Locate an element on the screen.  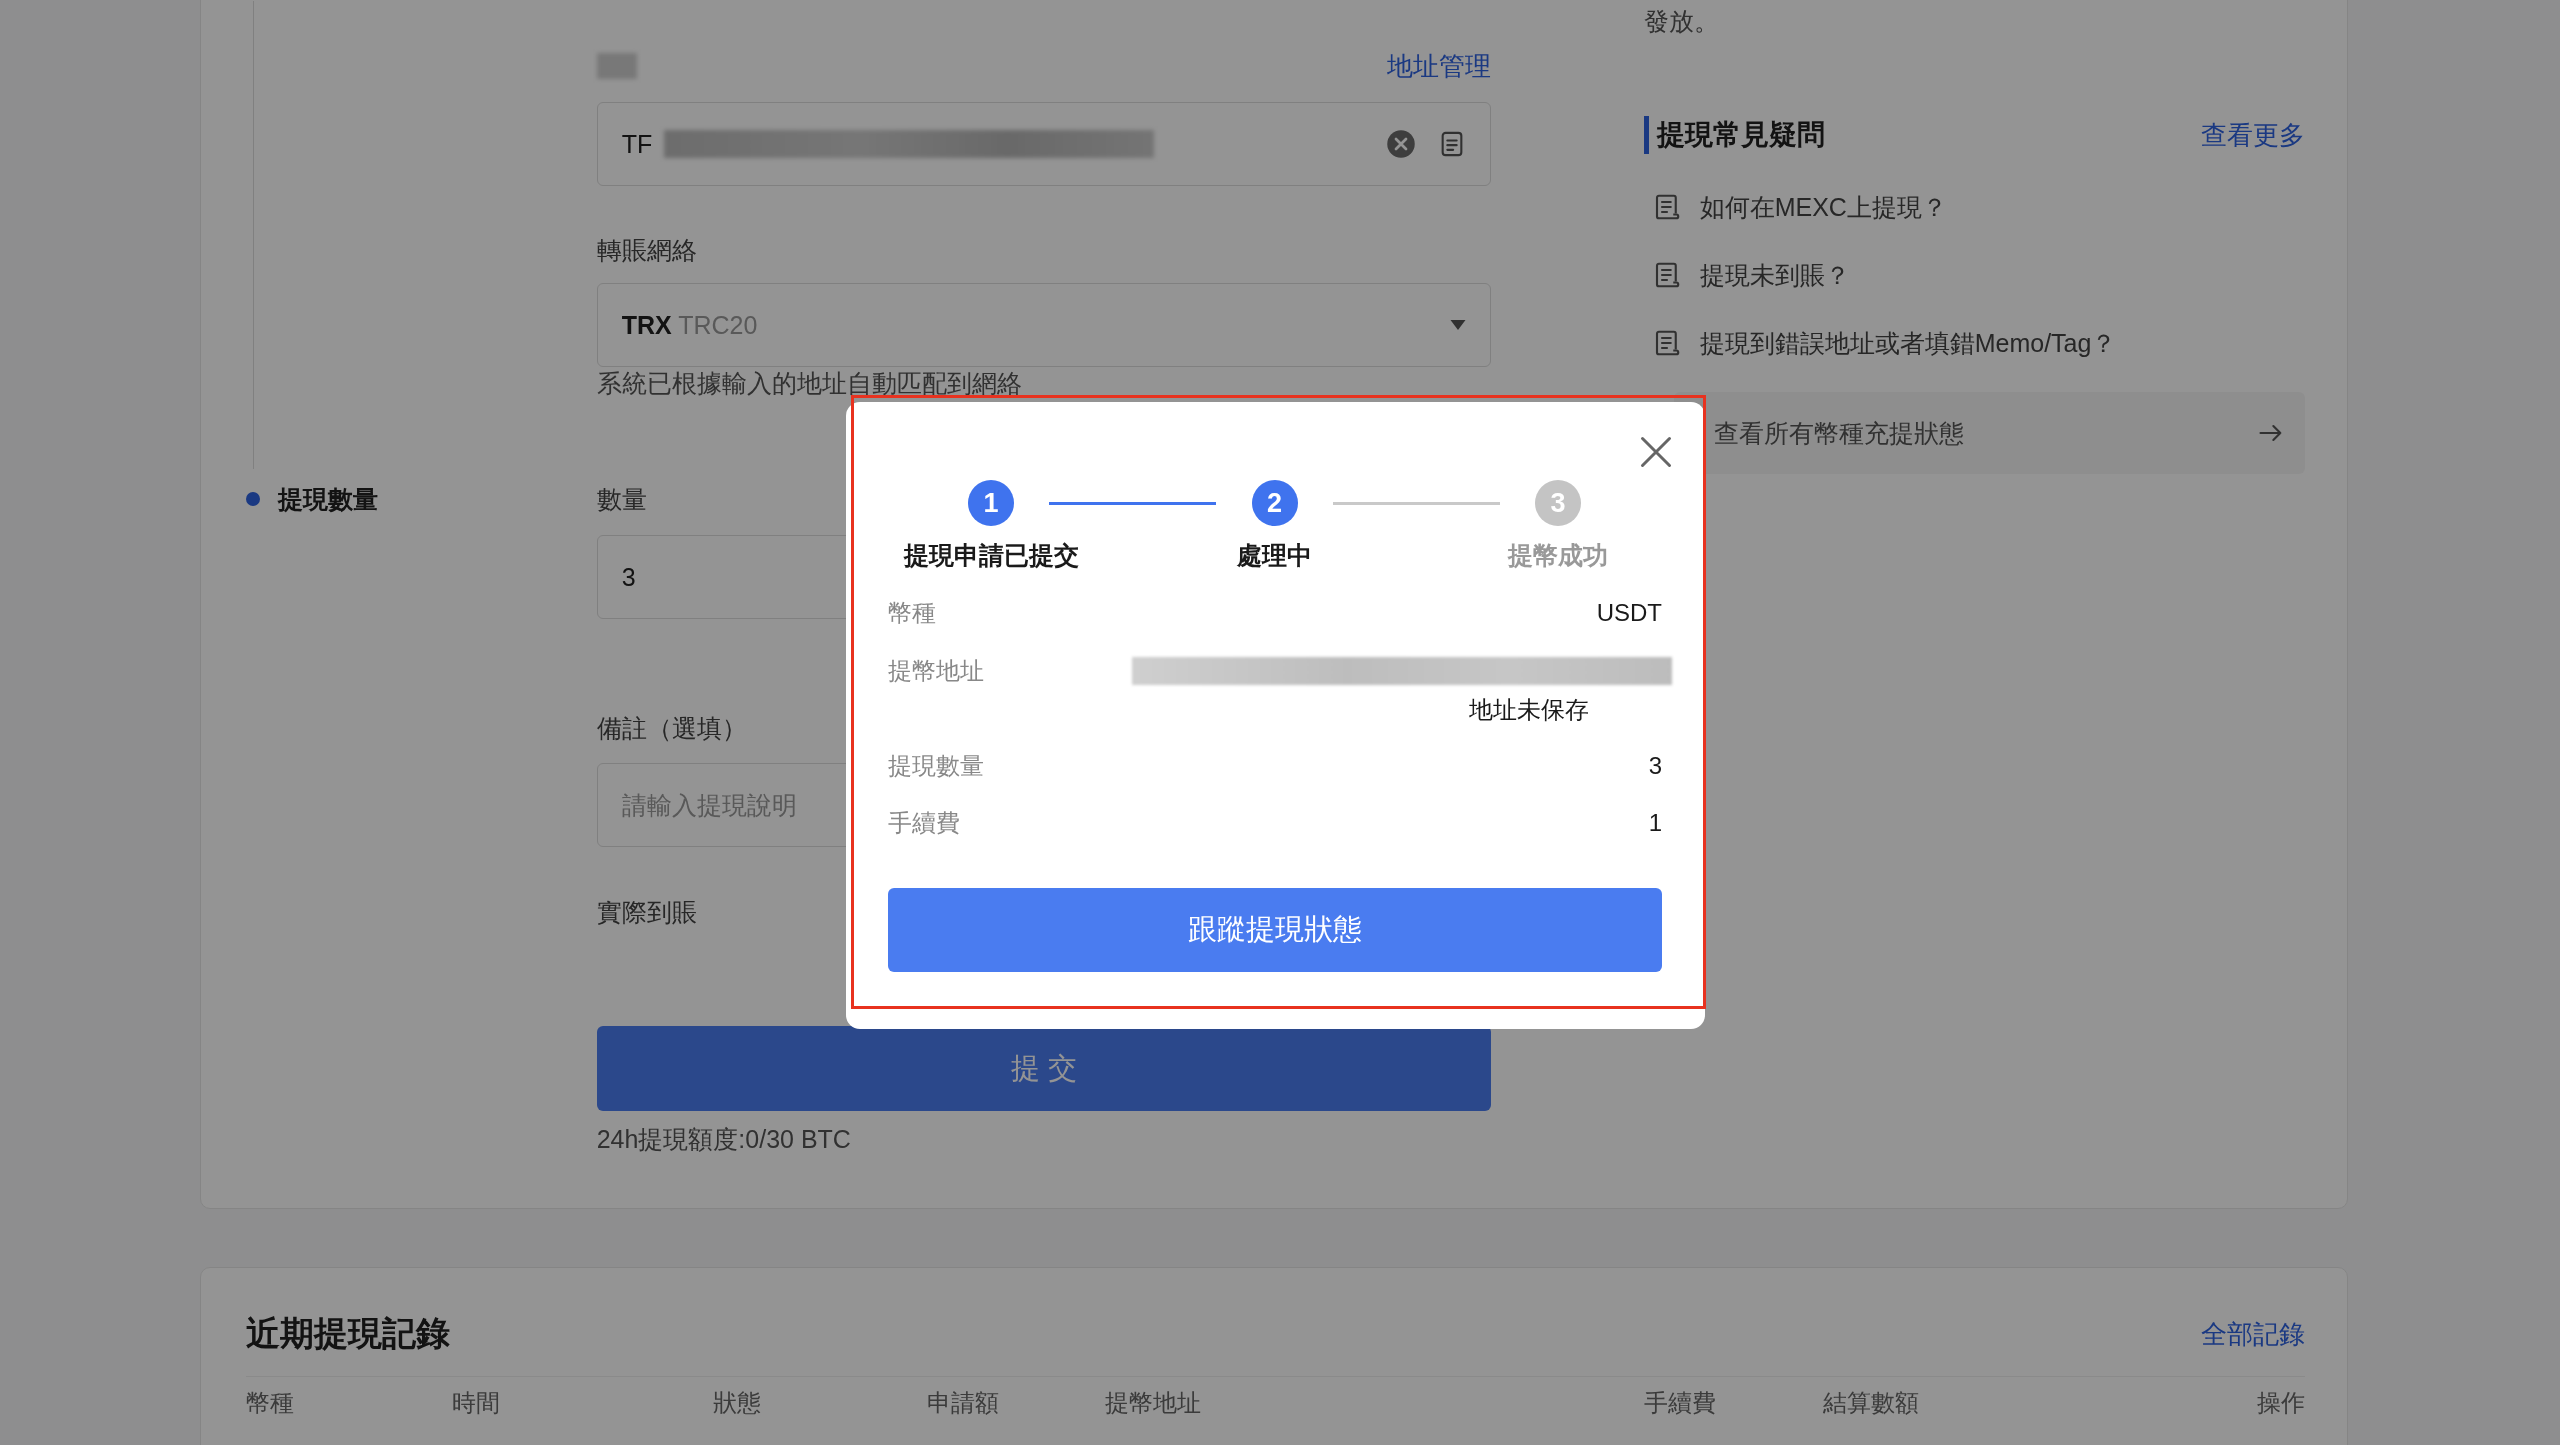
notice-text: 發放。 is located at coordinates (1681, 21).